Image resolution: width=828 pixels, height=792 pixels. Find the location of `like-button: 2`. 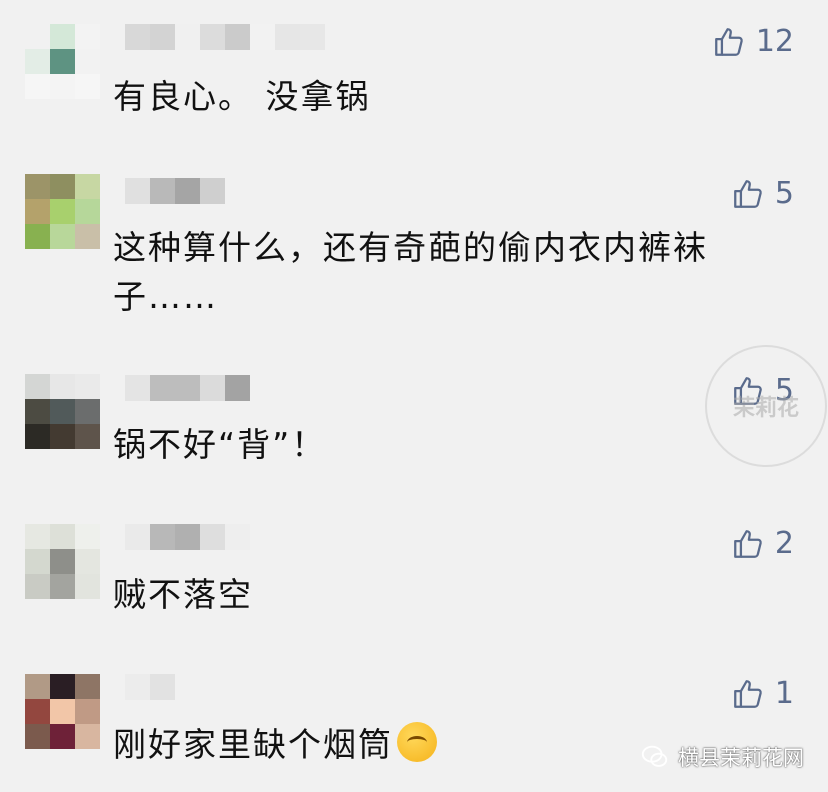

like-button: 2 is located at coordinates (762, 543).